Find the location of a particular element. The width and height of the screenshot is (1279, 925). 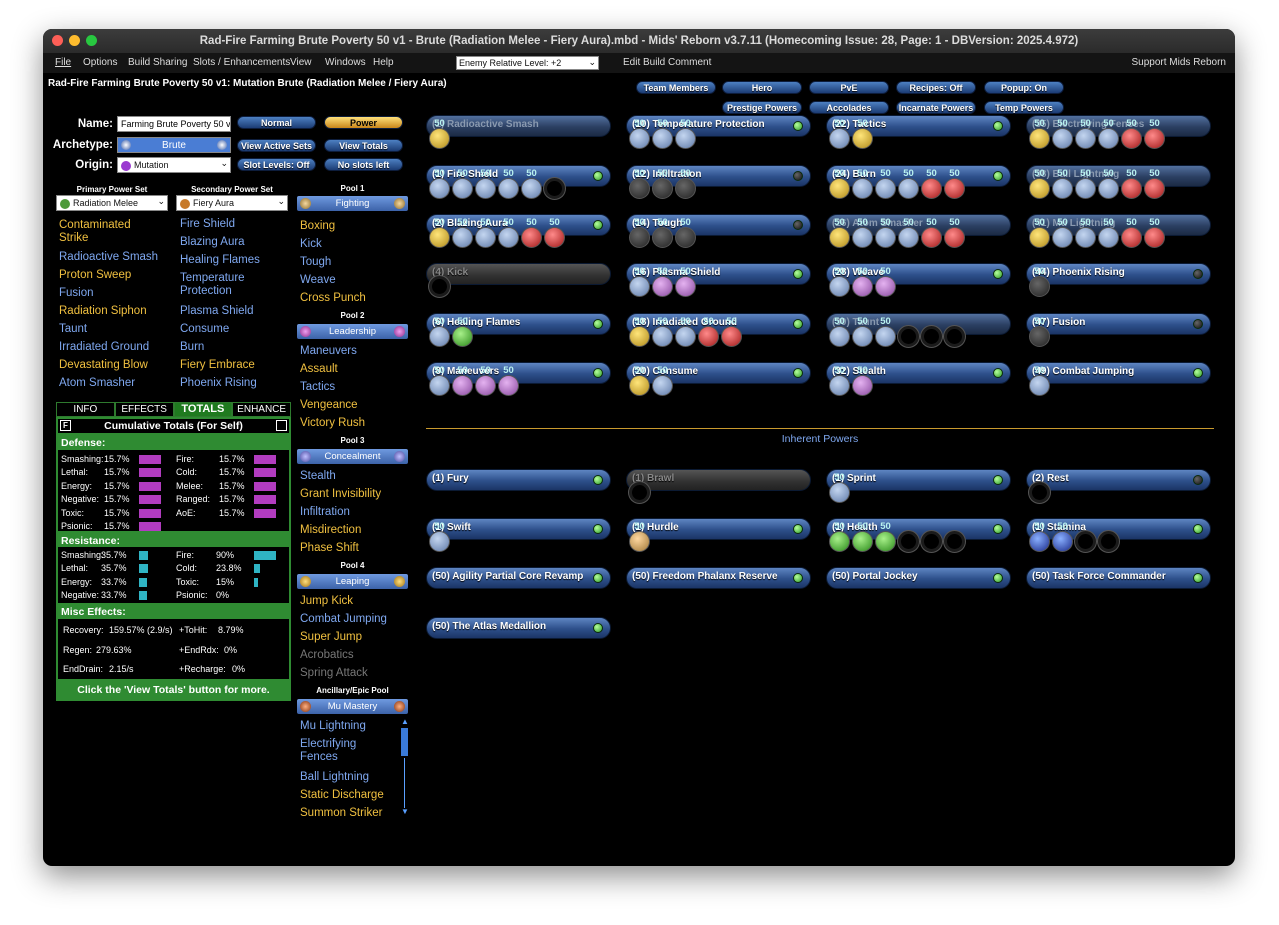

name-input: Farming Brute Poverty 50 v1 is located at coordinates (174, 124).